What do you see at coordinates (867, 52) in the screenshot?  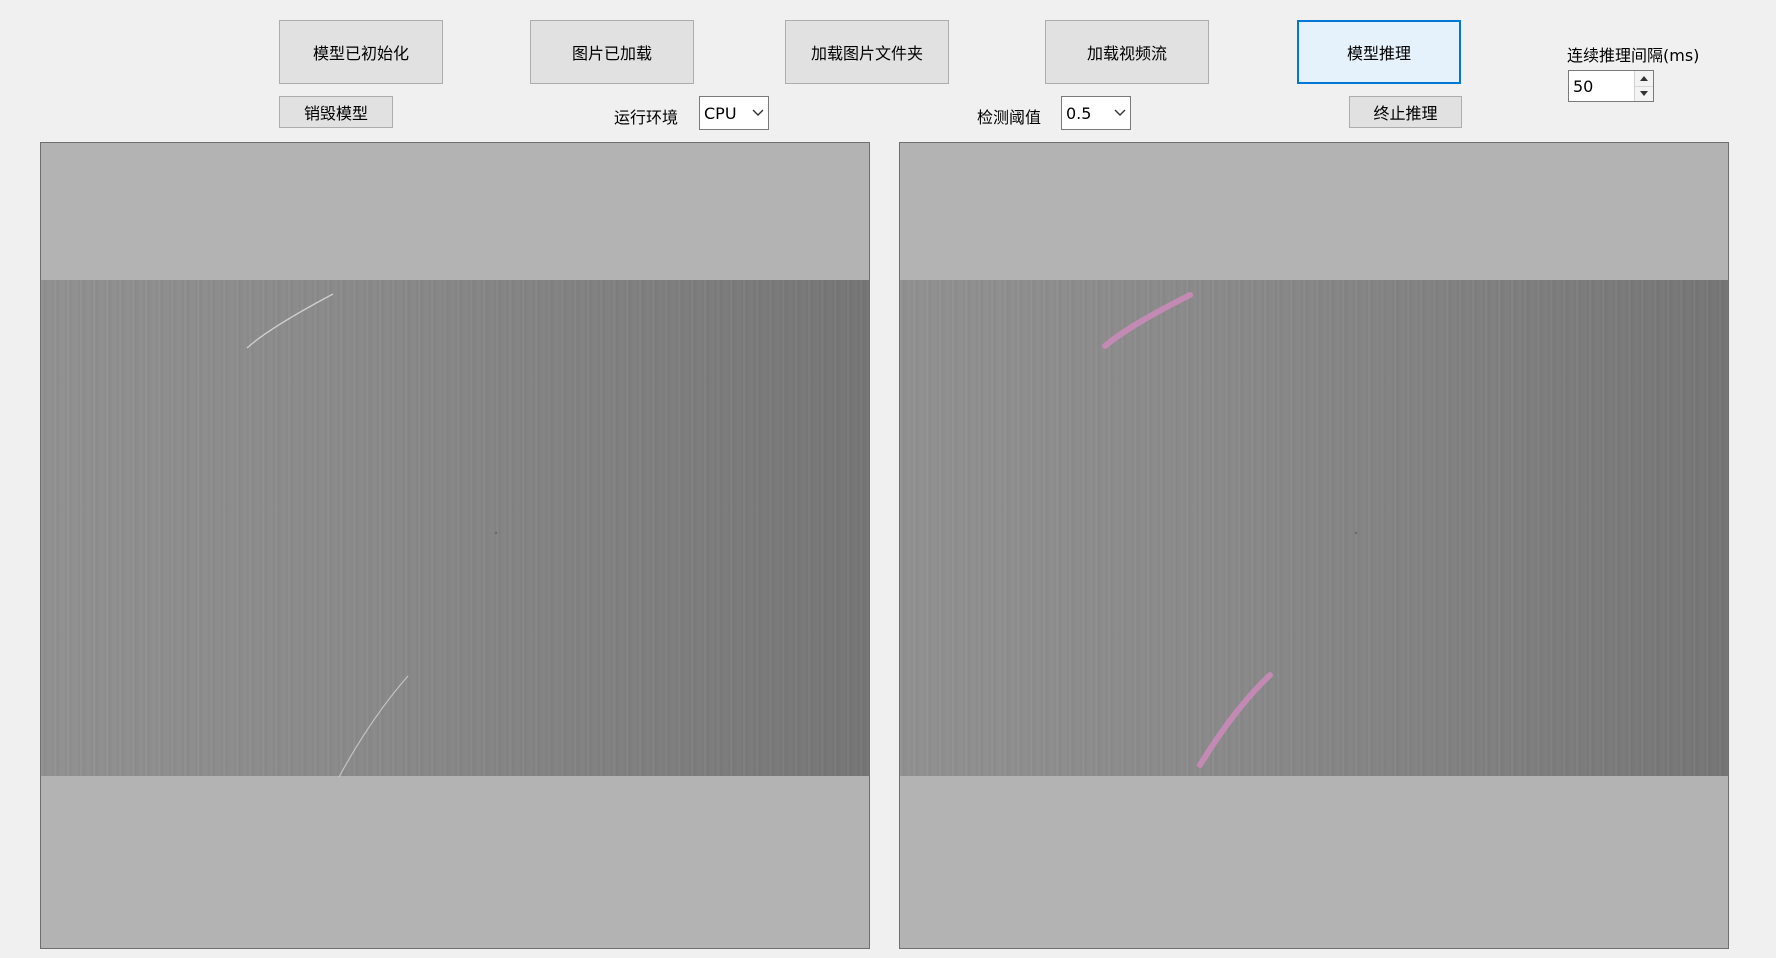 I see `load-image-folder-button: 加载图片文件夹` at bounding box center [867, 52].